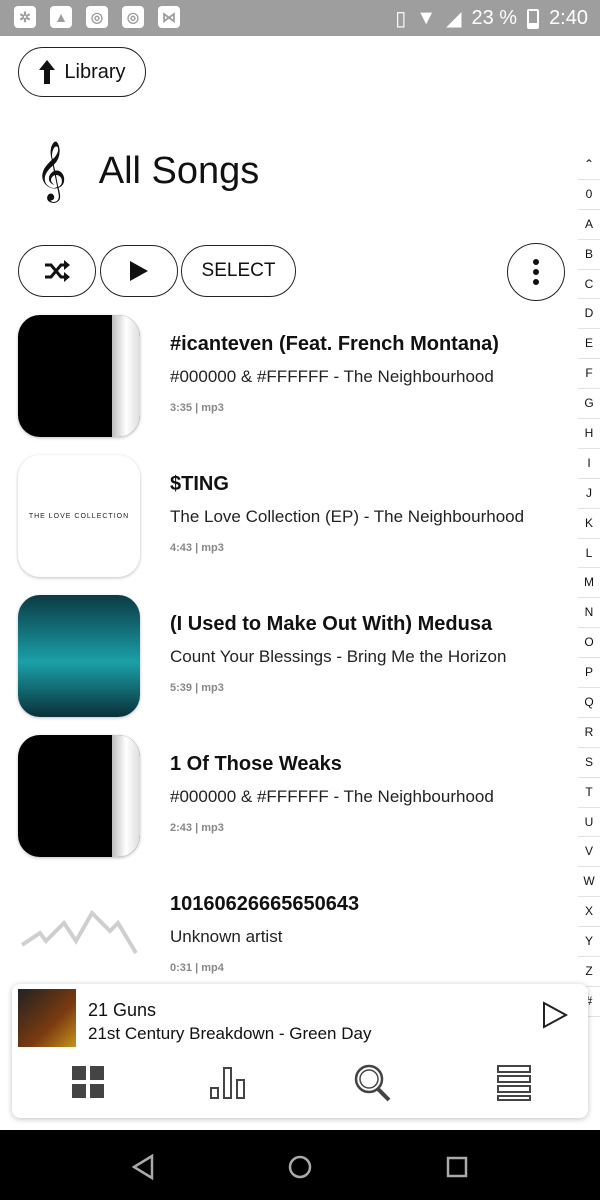 This screenshot has width=600, height=1200. Describe the element at coordinates (256, 764) in the screenshot. I see `song-title: 1 Of Those Weaks` at that location.